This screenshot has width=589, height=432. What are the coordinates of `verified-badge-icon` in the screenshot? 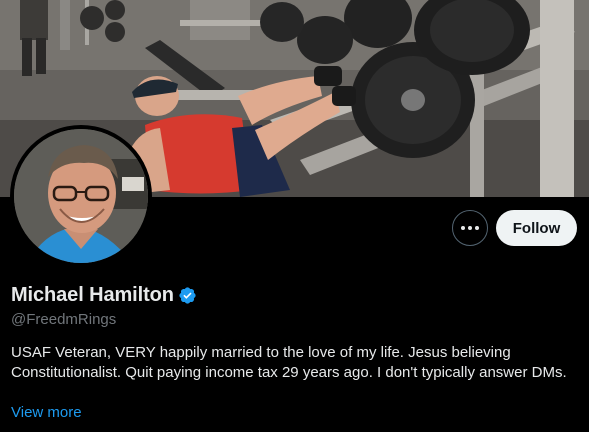 It's located at (187, 295).